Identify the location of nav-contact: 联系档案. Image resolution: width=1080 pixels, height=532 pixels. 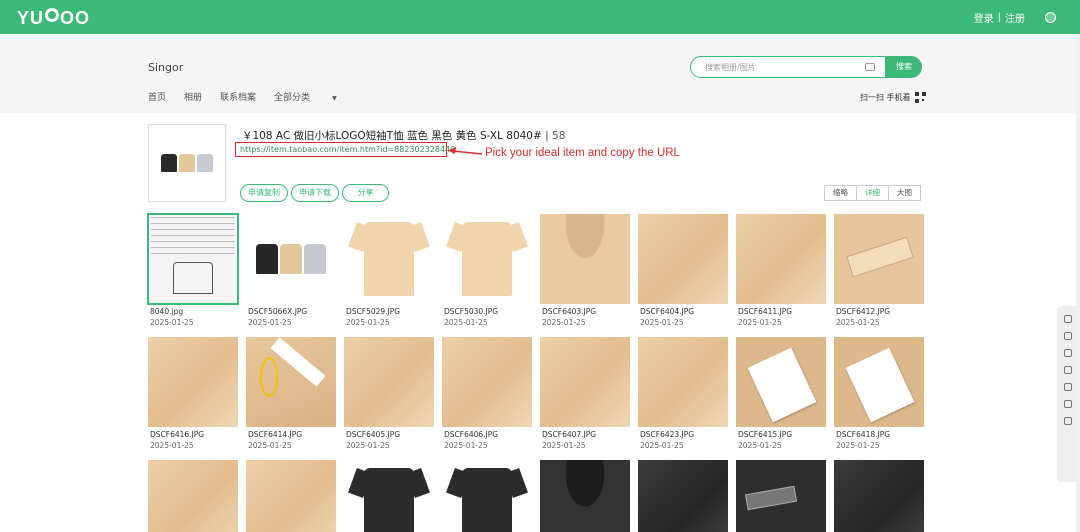
(238, 96).